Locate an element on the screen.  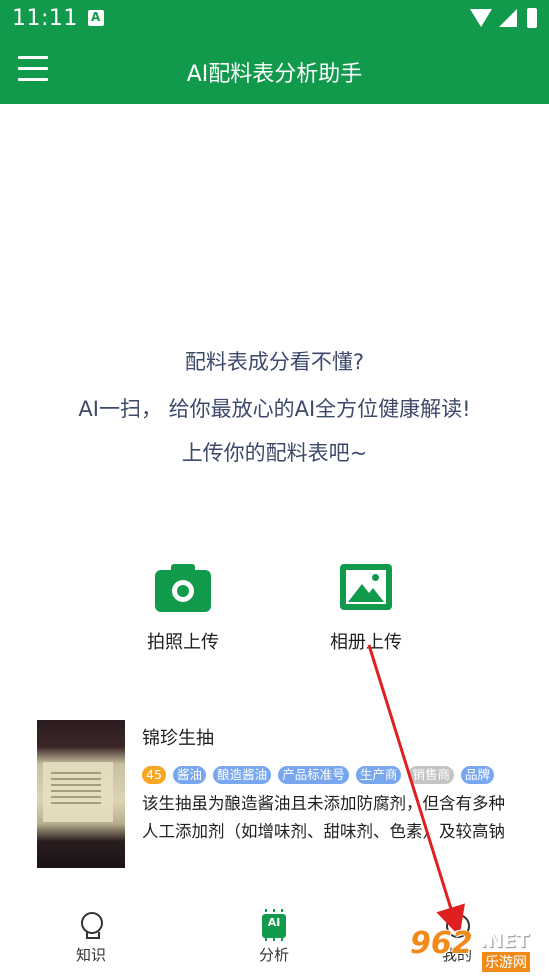
nav-item-knowledge: 知识 is located at coordinates (91, 938).